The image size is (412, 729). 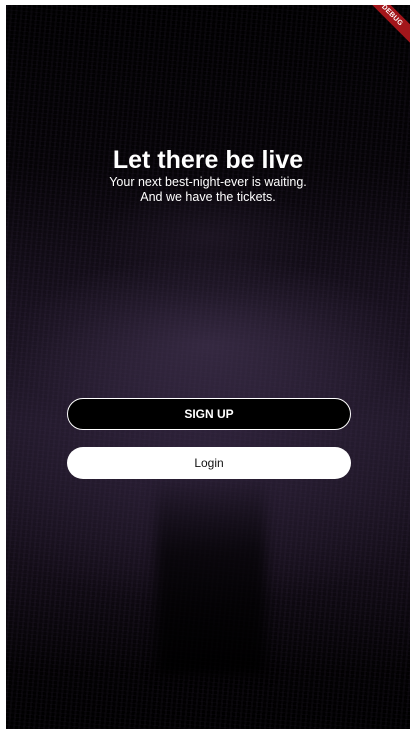 I want to click on hero-subtitle-line-1: Your next best-night-ever is waiting., so click(x=208, y=182).